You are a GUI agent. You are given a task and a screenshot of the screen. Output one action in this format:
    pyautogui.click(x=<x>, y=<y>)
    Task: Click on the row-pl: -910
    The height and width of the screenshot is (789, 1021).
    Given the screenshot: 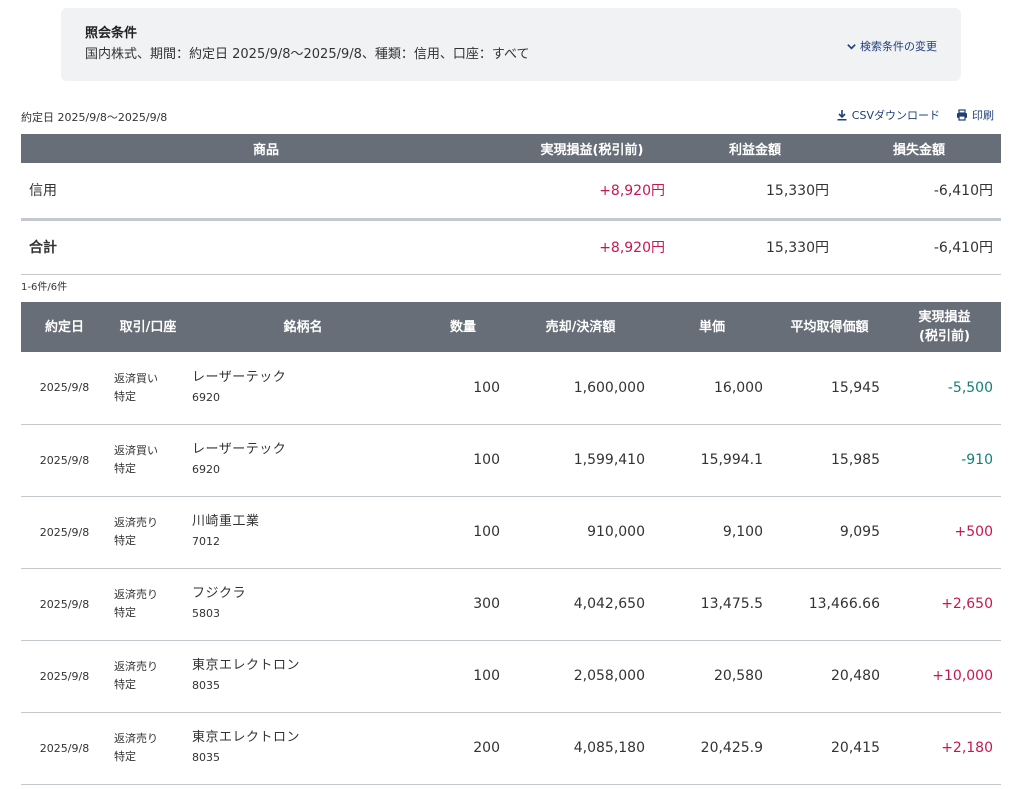 What is the action you would take?
    pyautogui.click(x=944, y=460)
    